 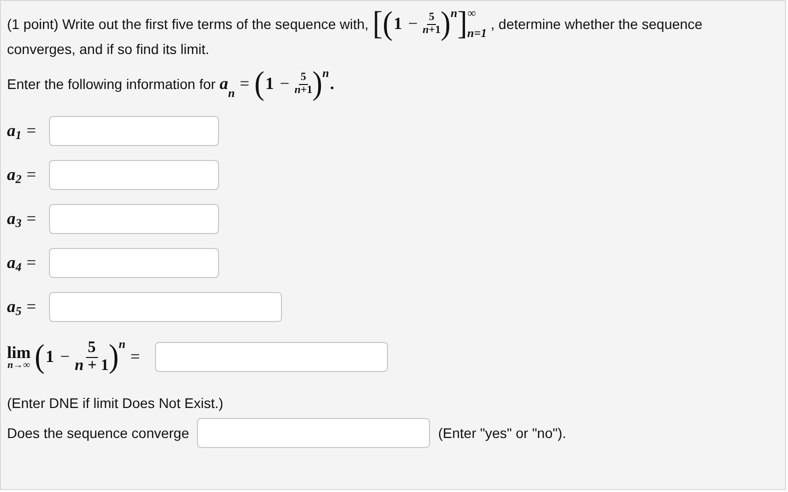 What do you see at coordinates (98, 433) in the screenshot?
I see `question-text: Does the sequence converge` at bounding box center [98, 433].